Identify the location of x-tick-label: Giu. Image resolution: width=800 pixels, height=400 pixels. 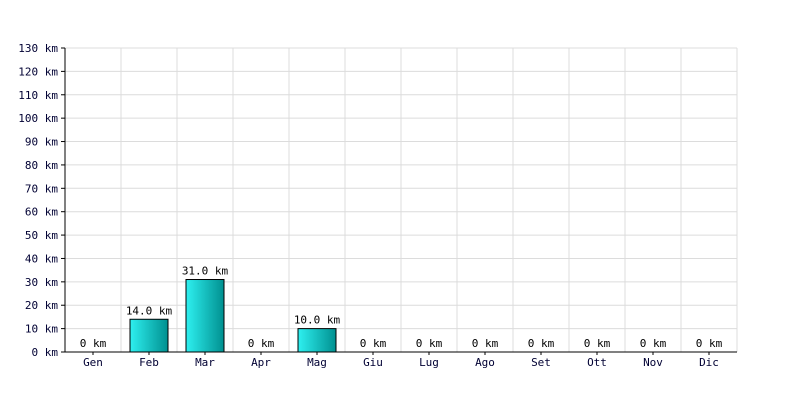
(373, 362).